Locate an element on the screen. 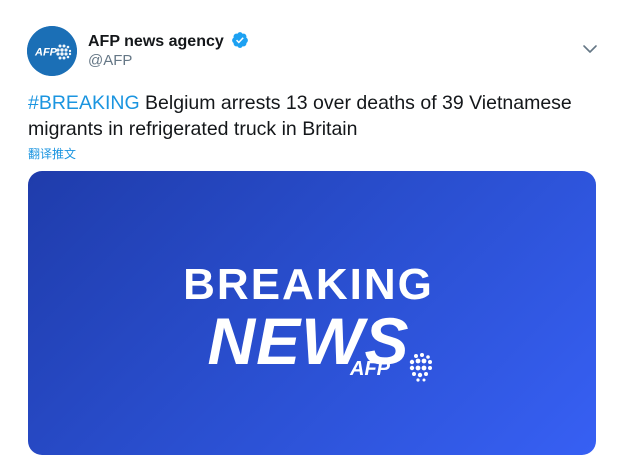  afp-media-logo-icon: AFP is located at coordinates (390, 367).